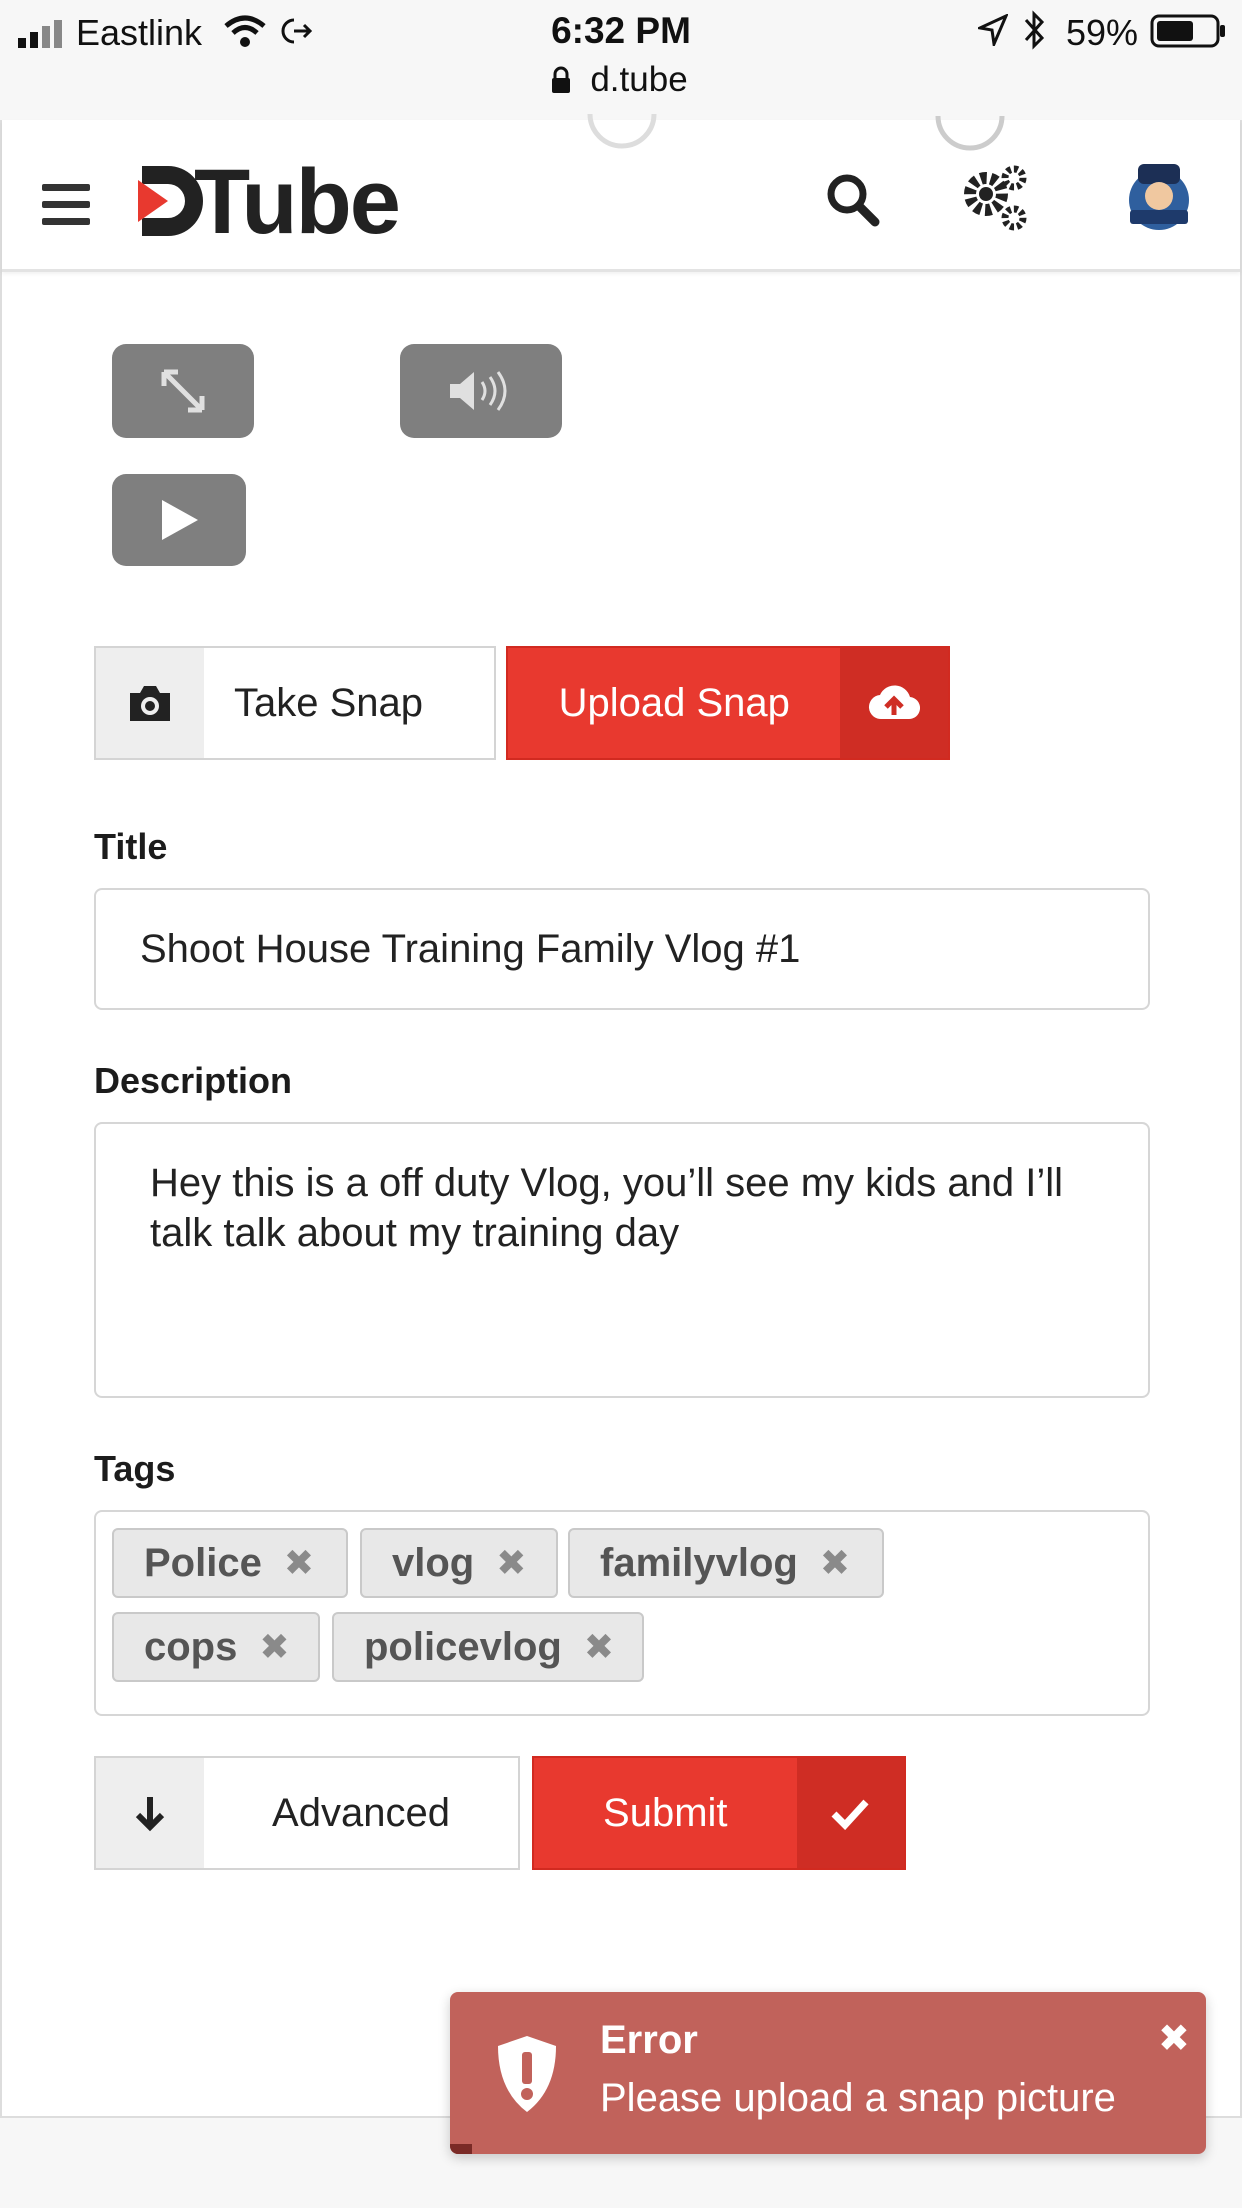  Describe the element at coordinates (463, 1646) in the screenshot. I see `tag-label: policevlog` at that location.